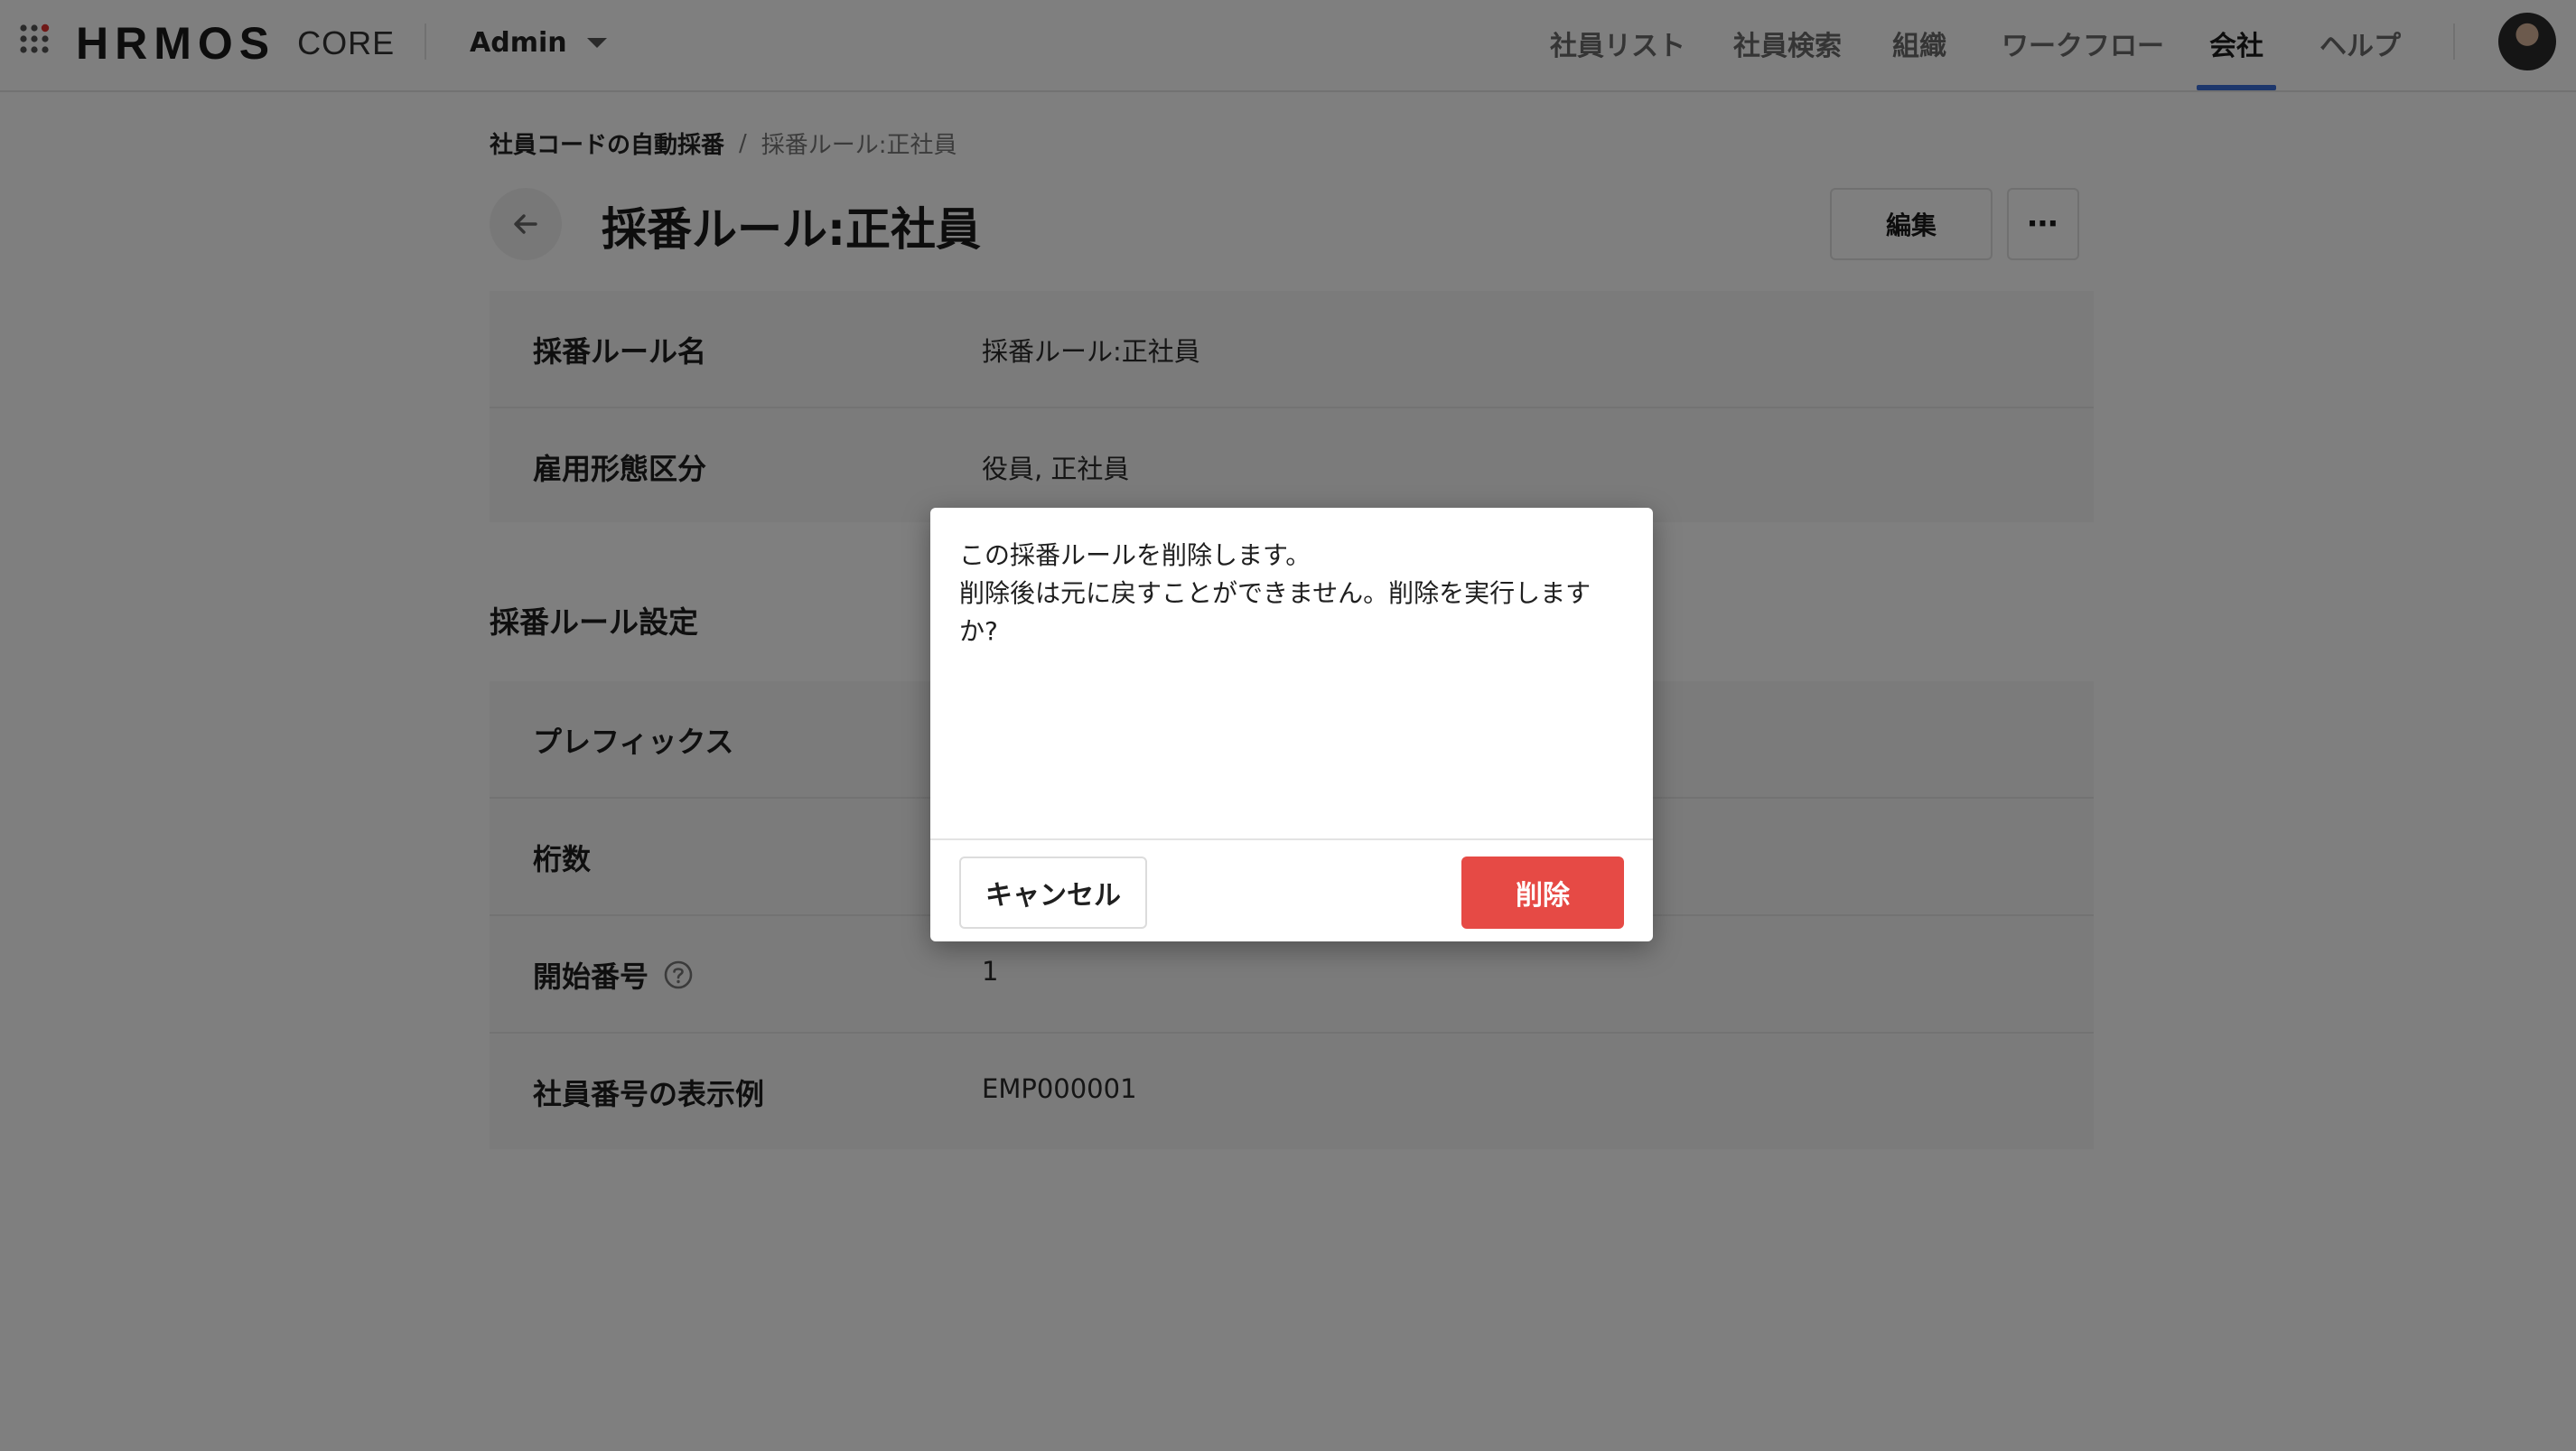 The width and height of the screenshot is (2576, 1451). What do you see at coordinates (1275, 612) in the screenshot?
I see `dialog-message-line: 削除後は元に戻すことができません。削除を実行しますか?` at bounding box center [1275, 612].